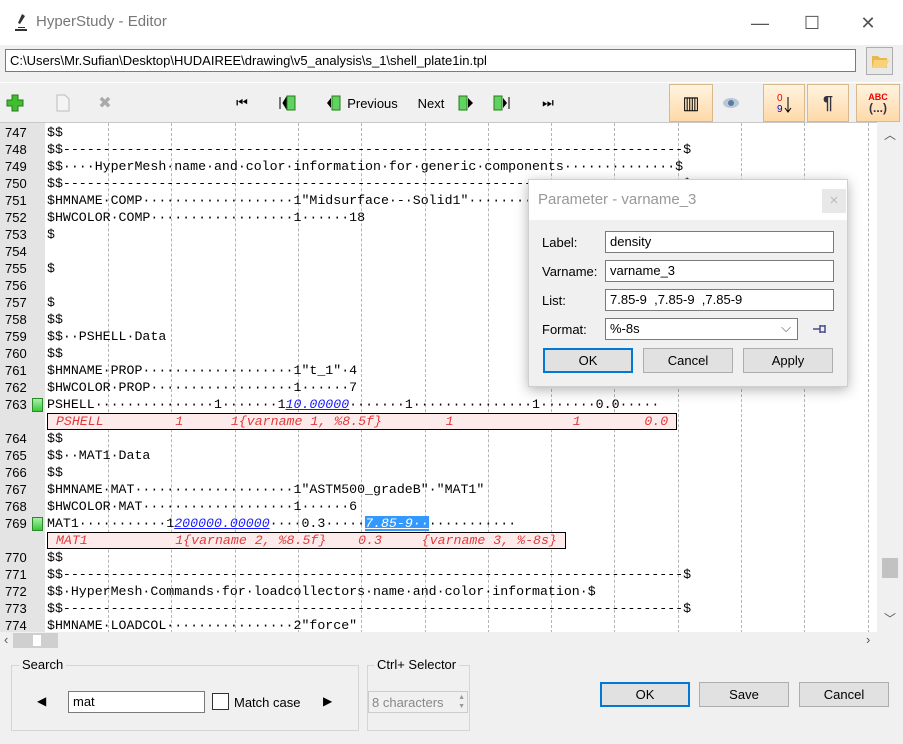 This screenshot has height=744, width=903. What do you see at coordinates (63, 103) in the screenshot?
I see `new-document-button` at bounding box center [63, 103].